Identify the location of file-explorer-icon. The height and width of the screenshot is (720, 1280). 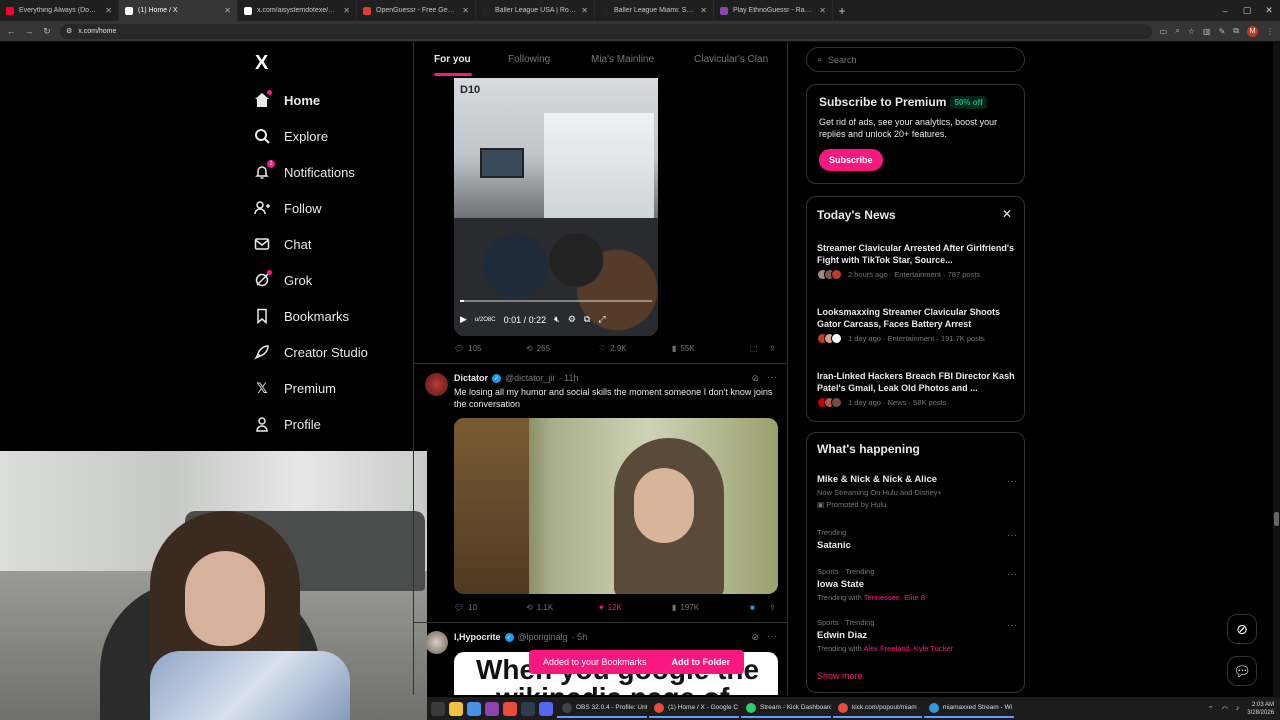
(456, 708).